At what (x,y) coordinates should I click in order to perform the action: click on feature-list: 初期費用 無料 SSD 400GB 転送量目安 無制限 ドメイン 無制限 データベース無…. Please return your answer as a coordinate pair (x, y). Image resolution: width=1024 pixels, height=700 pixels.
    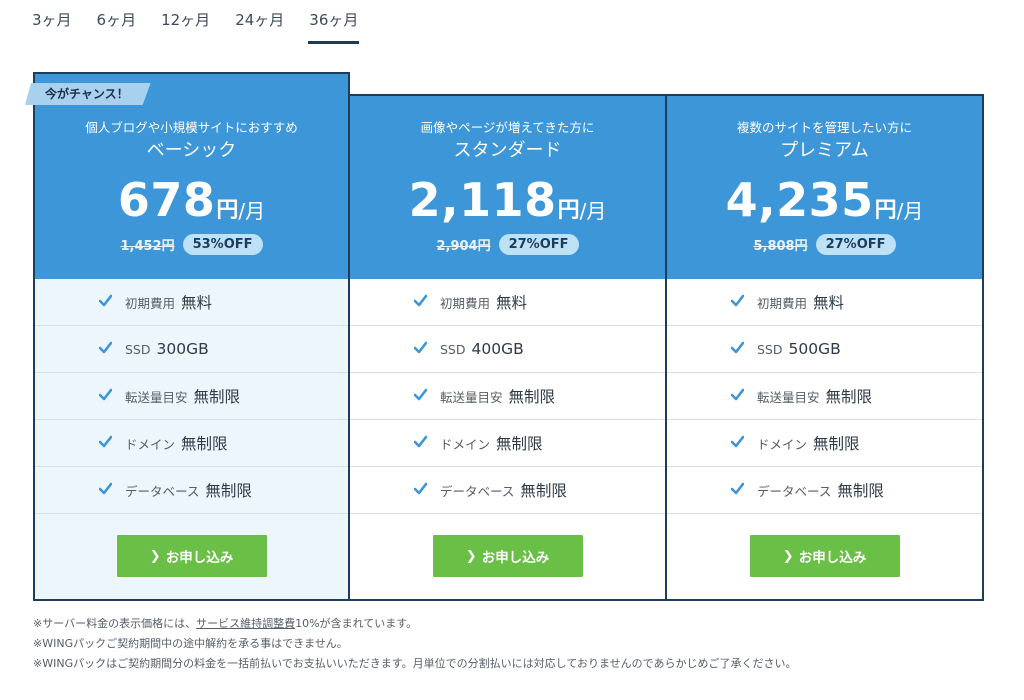
    Looking at the image, I should click on (507, 396).